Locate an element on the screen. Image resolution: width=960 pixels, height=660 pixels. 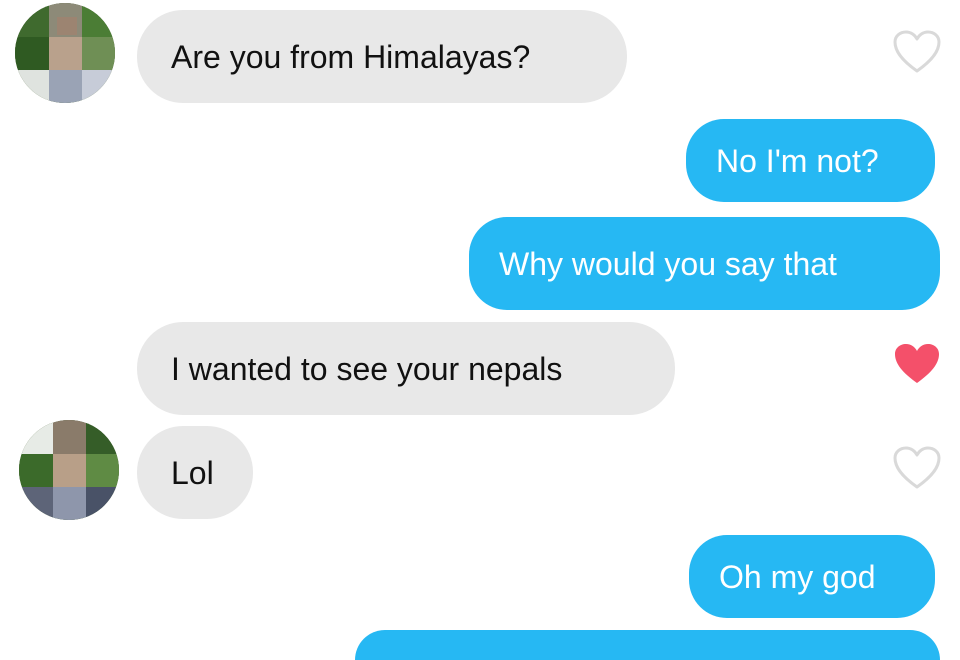
message-bubble-incoming: I wanted to see your nepals is located at coordinates (406, 368).